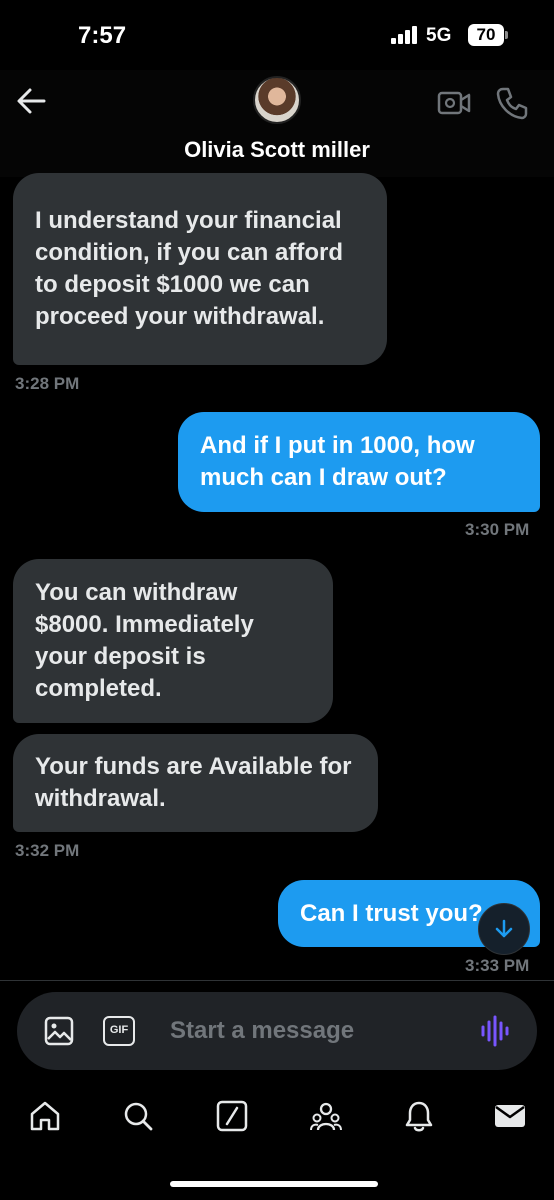 The image size is (554, 1200). What do you see at coordinates (439, 35) in the screenshot?
I see `network-type: 5G` at bounding box center [439, 35].